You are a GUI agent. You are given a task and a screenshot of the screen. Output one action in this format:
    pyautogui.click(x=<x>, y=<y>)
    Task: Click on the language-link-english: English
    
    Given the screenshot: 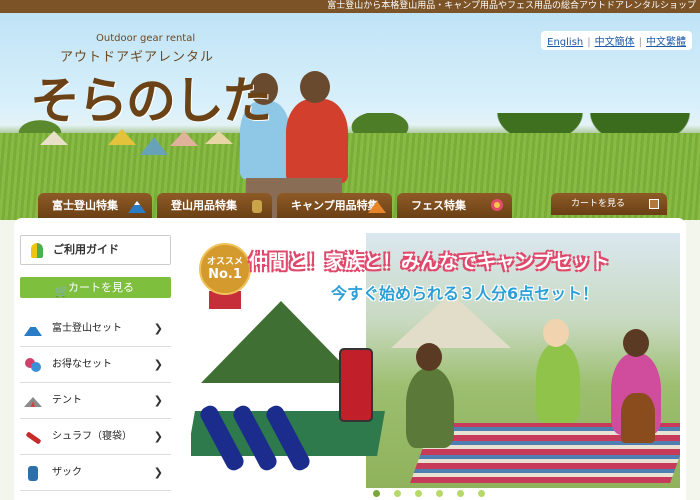 What is the action you would take?
    pyautogui.click(x=565, y=42)
    